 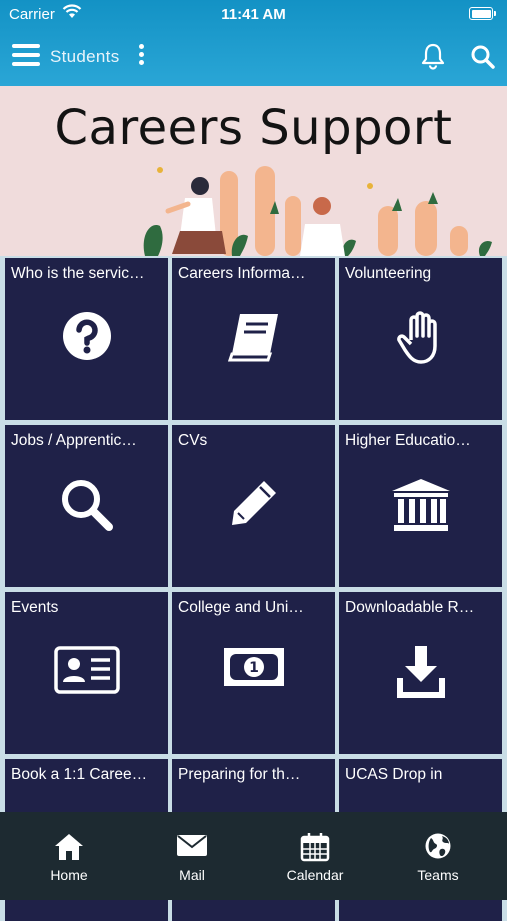 I want to click on tab-calendar: Calendar, so click(x=315, y=856).